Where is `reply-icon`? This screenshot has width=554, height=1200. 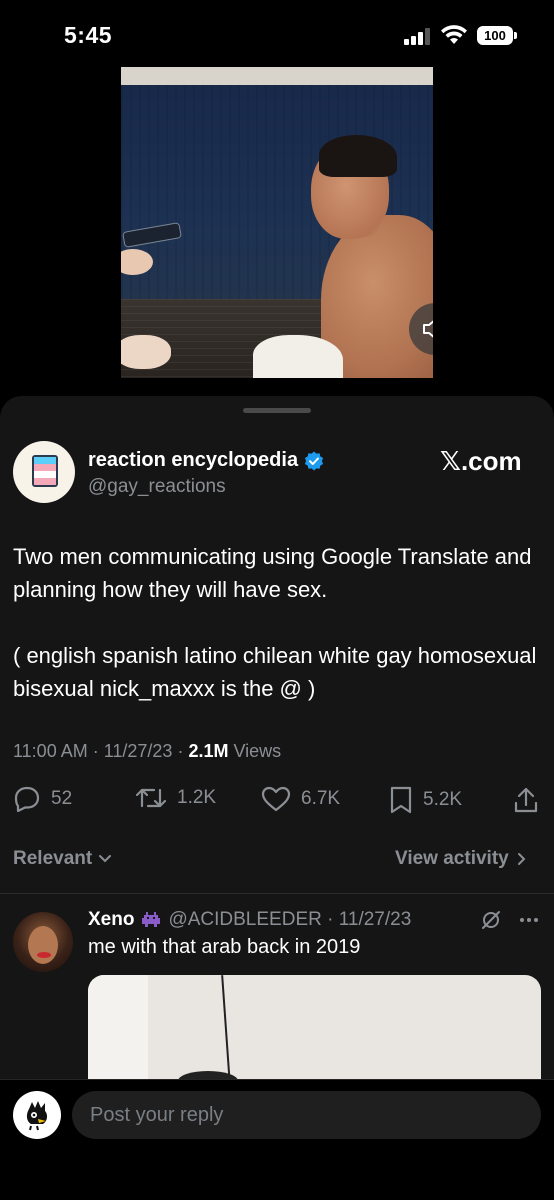
reply-icon is located at coordinates (27, 799).